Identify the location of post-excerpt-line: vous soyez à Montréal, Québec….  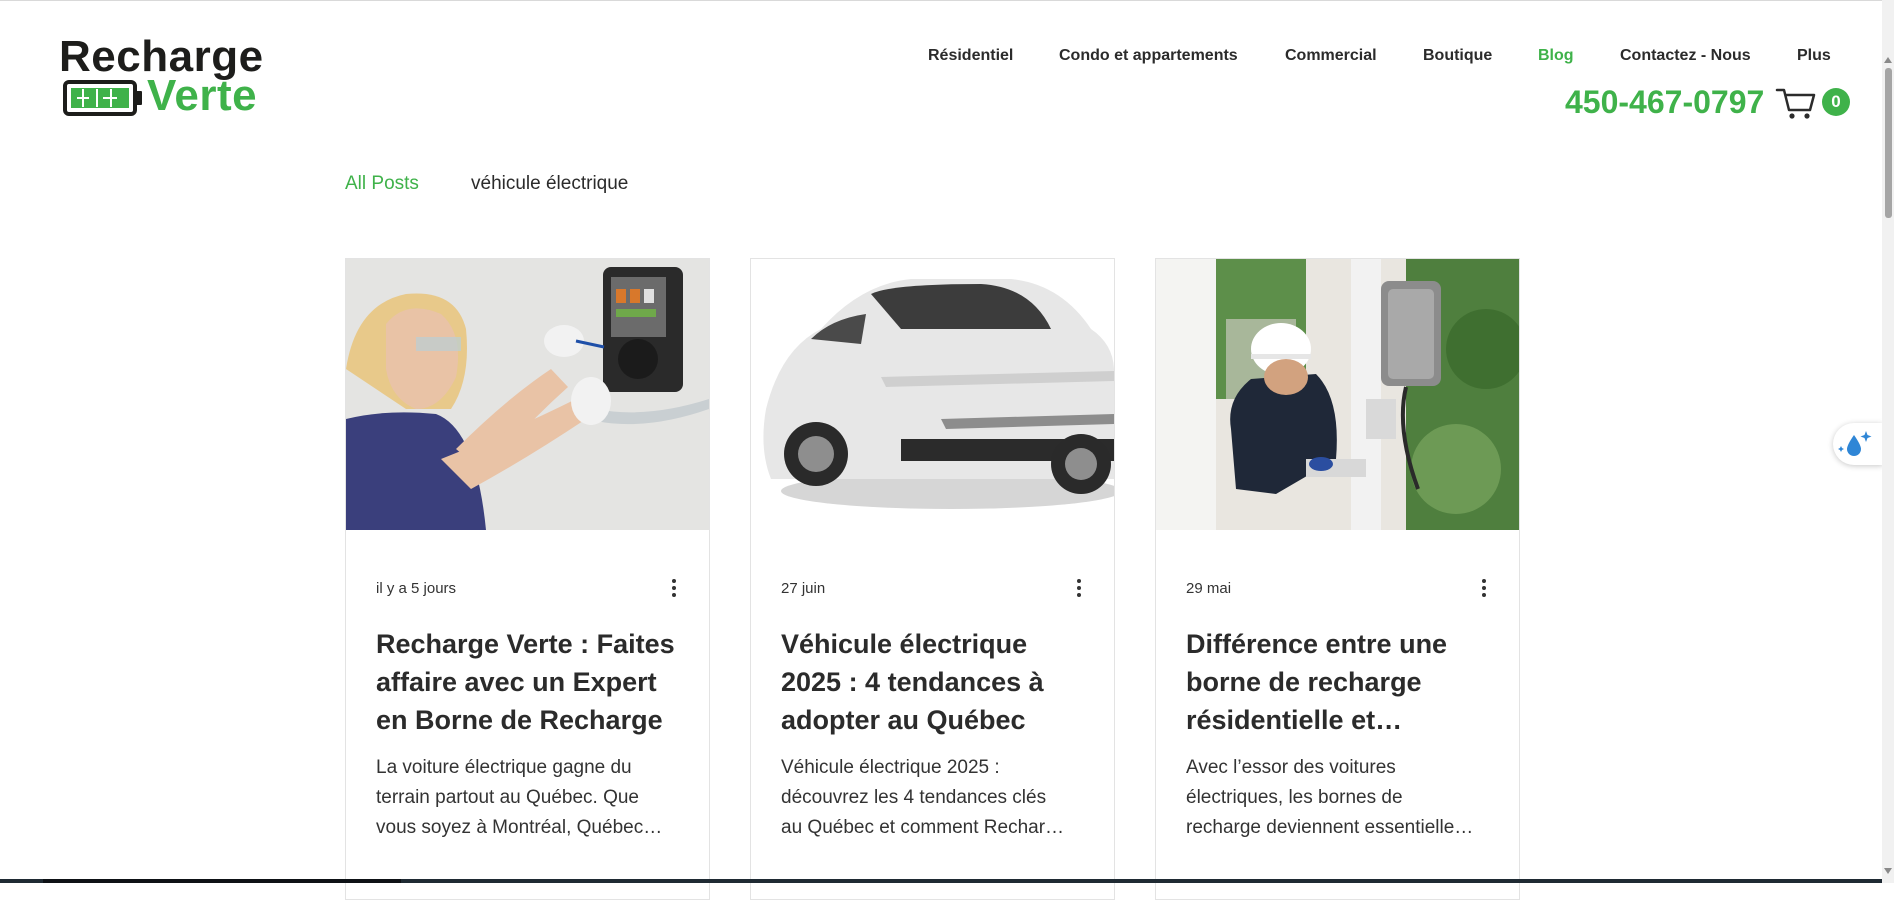
(519, 827).